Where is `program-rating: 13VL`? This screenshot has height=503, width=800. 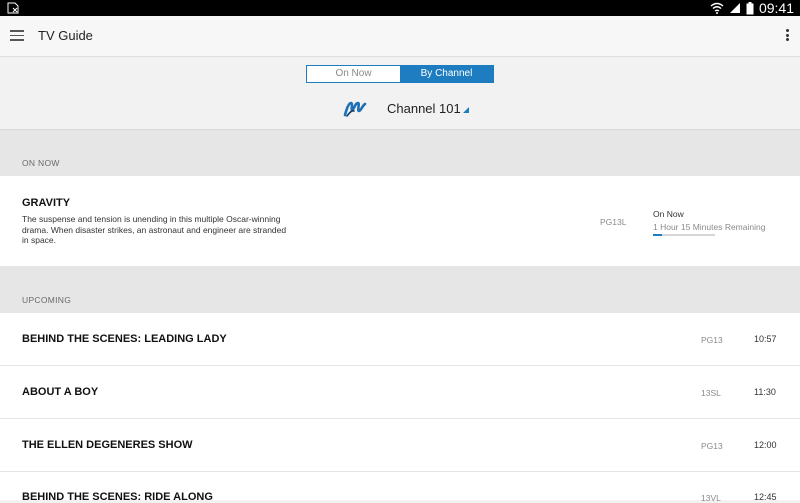 program-rating: 13VL is located at coordinates (711, 498).